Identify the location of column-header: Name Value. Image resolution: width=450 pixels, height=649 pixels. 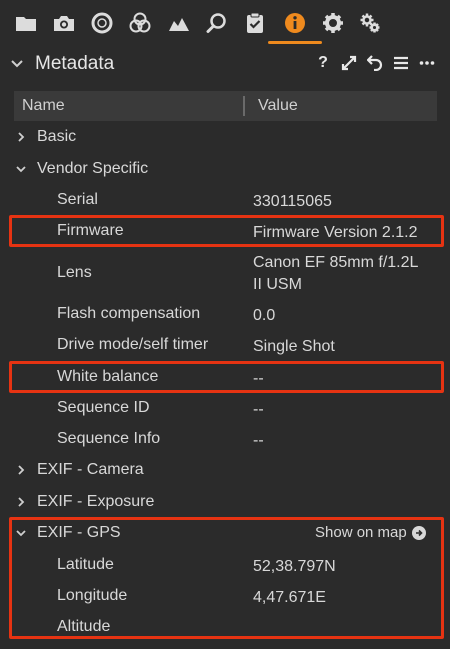
(225, 106).